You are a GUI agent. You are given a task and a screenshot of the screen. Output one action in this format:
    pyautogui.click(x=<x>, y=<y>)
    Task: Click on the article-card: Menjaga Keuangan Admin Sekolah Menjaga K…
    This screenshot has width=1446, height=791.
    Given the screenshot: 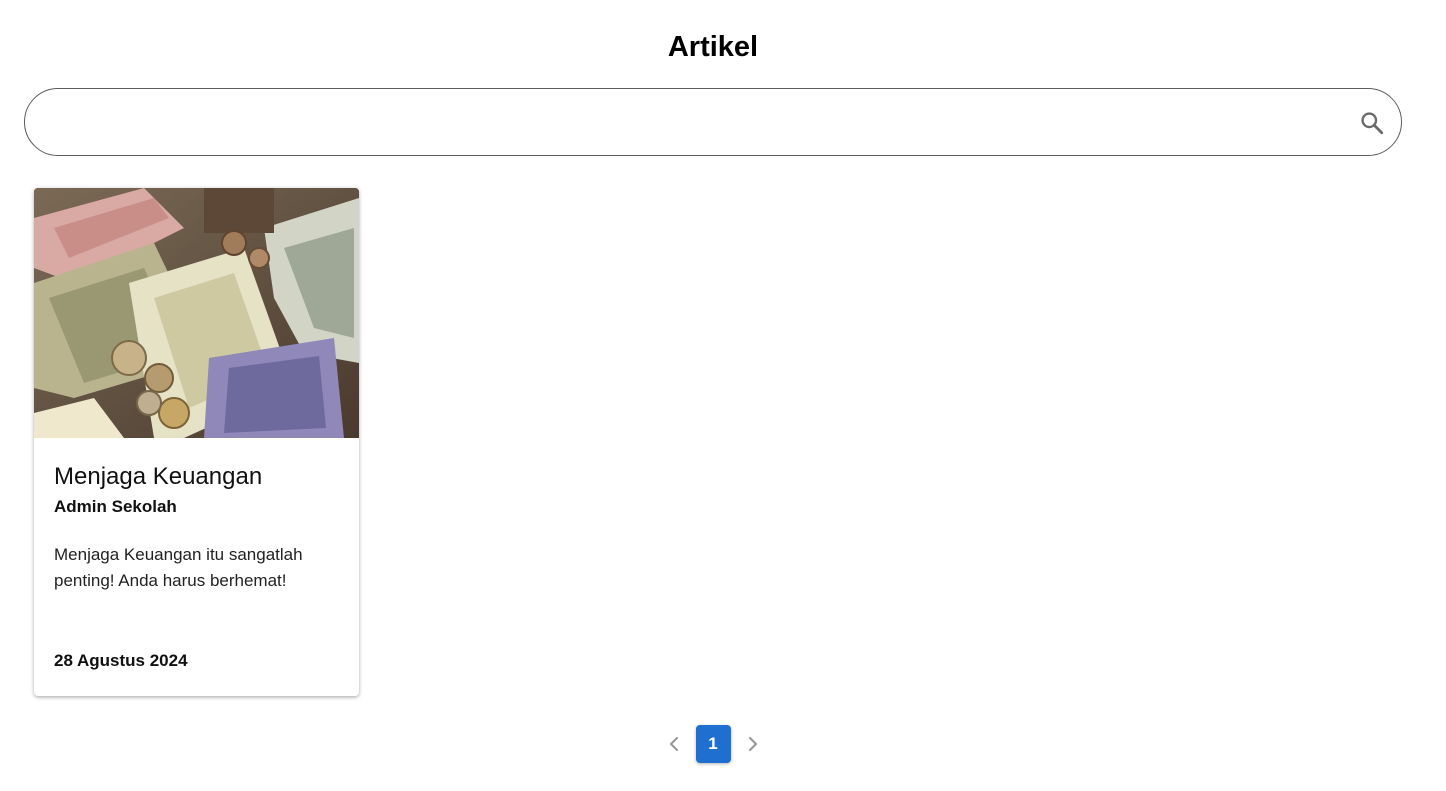 What is the action you would take?
    pyautogui.click(x=196, y=442)
    